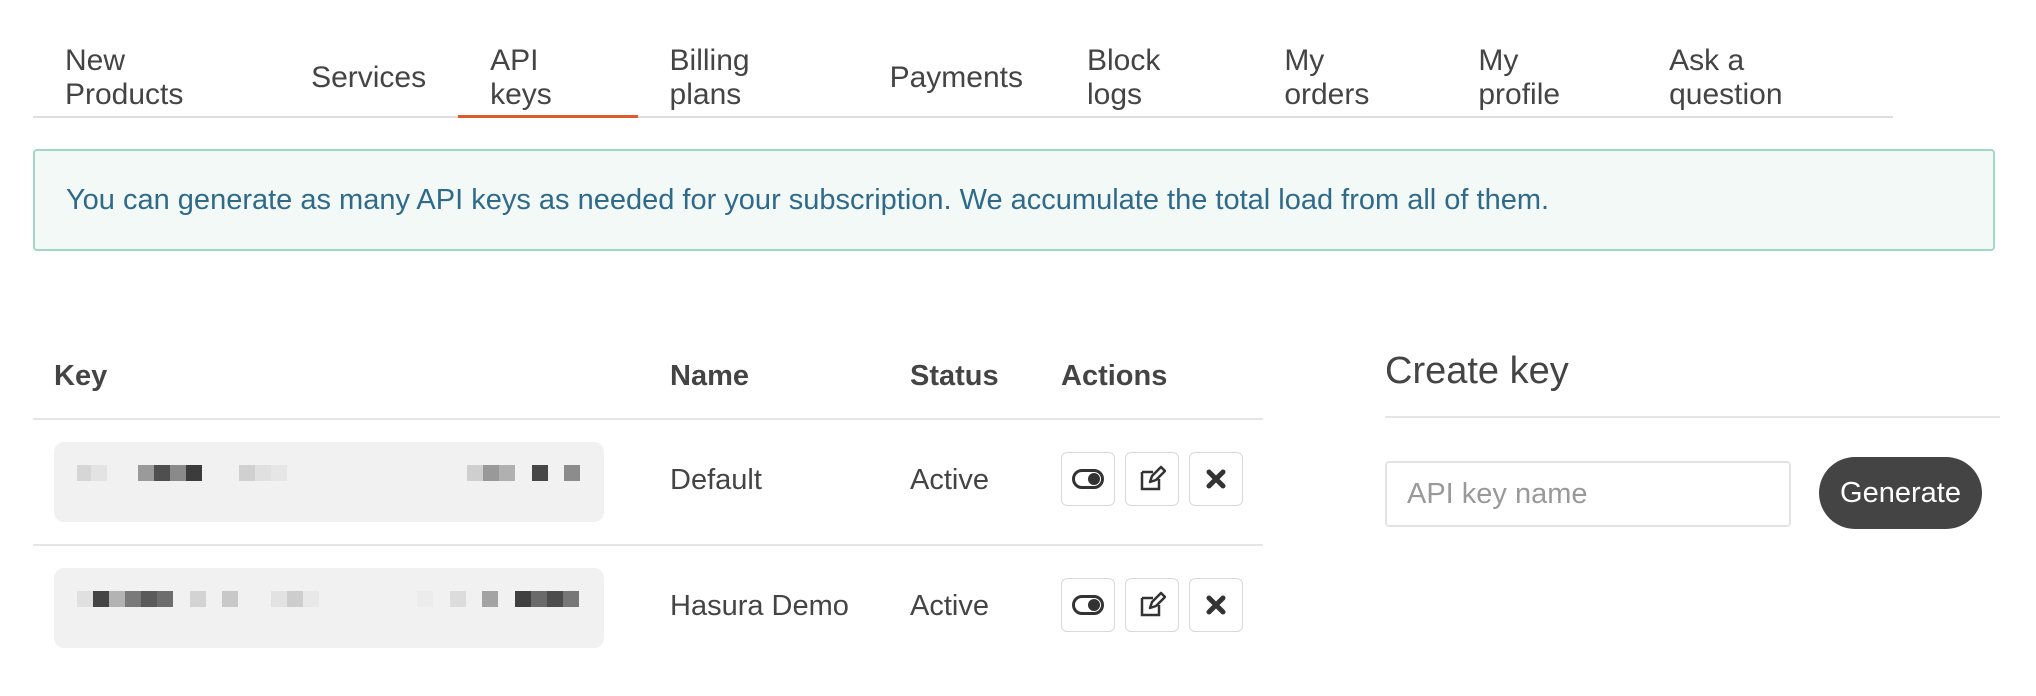 This screenshot has height=696, width=2036. I want to click on key-name: Hasura Demo, so click(759, 606).